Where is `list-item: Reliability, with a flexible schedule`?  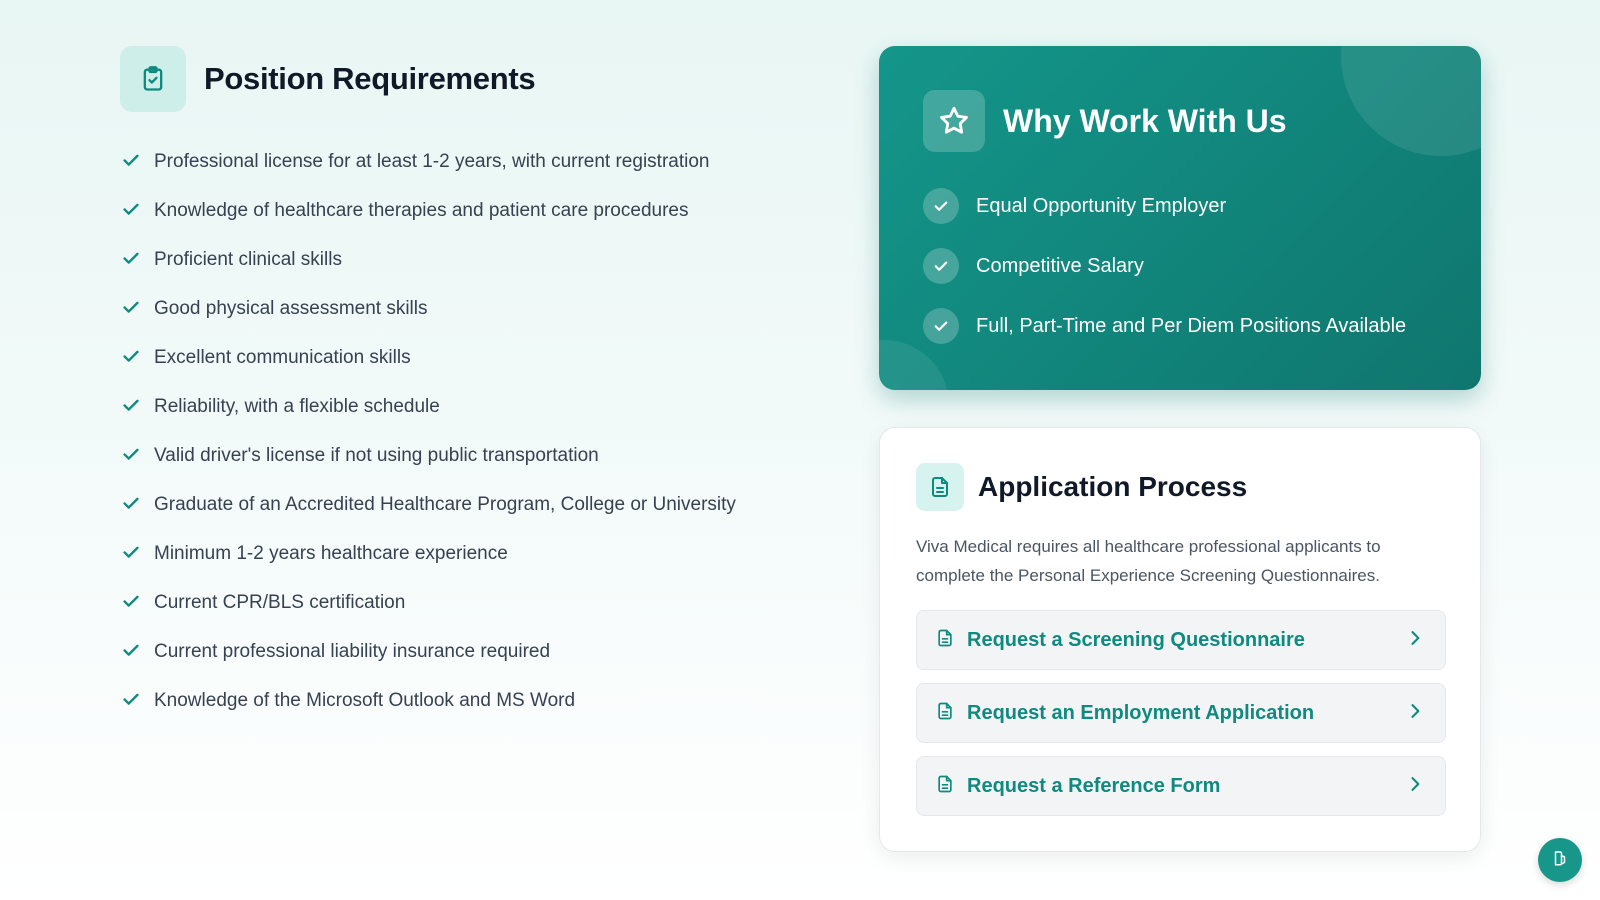 list-item: Reliability, with a flexible schedule is located at coordinates (430, 406).